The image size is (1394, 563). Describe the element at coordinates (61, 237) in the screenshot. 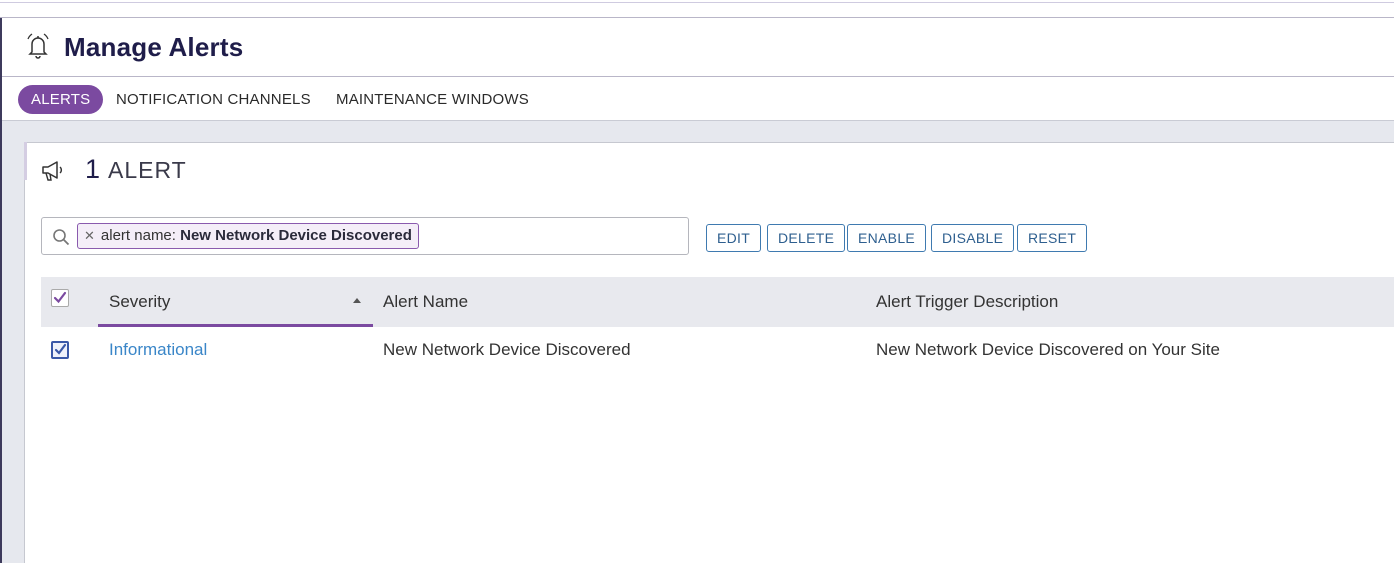

I see `search-icon` at that location.